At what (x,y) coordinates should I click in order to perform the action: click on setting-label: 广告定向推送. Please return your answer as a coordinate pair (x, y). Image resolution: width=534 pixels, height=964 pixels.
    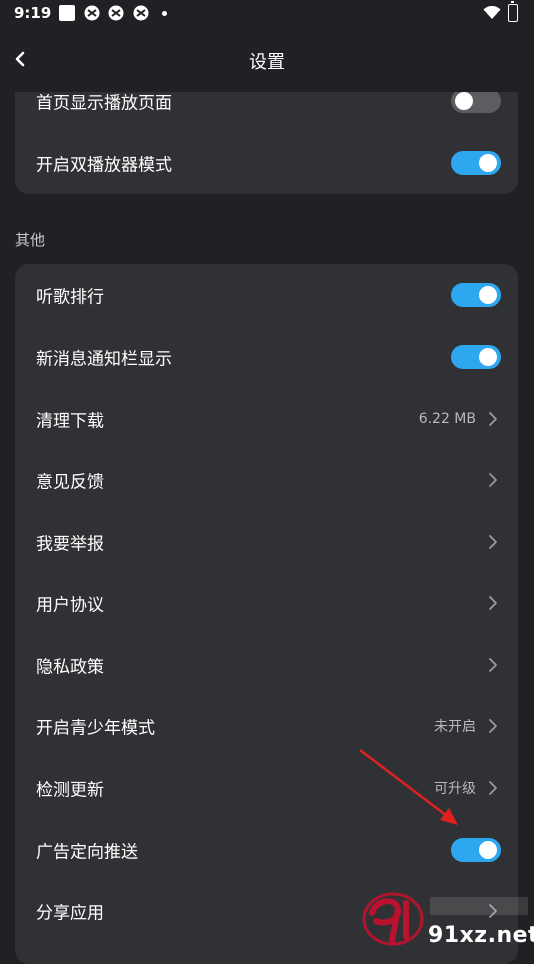
    Looking at the image, I should click on (87, 852).